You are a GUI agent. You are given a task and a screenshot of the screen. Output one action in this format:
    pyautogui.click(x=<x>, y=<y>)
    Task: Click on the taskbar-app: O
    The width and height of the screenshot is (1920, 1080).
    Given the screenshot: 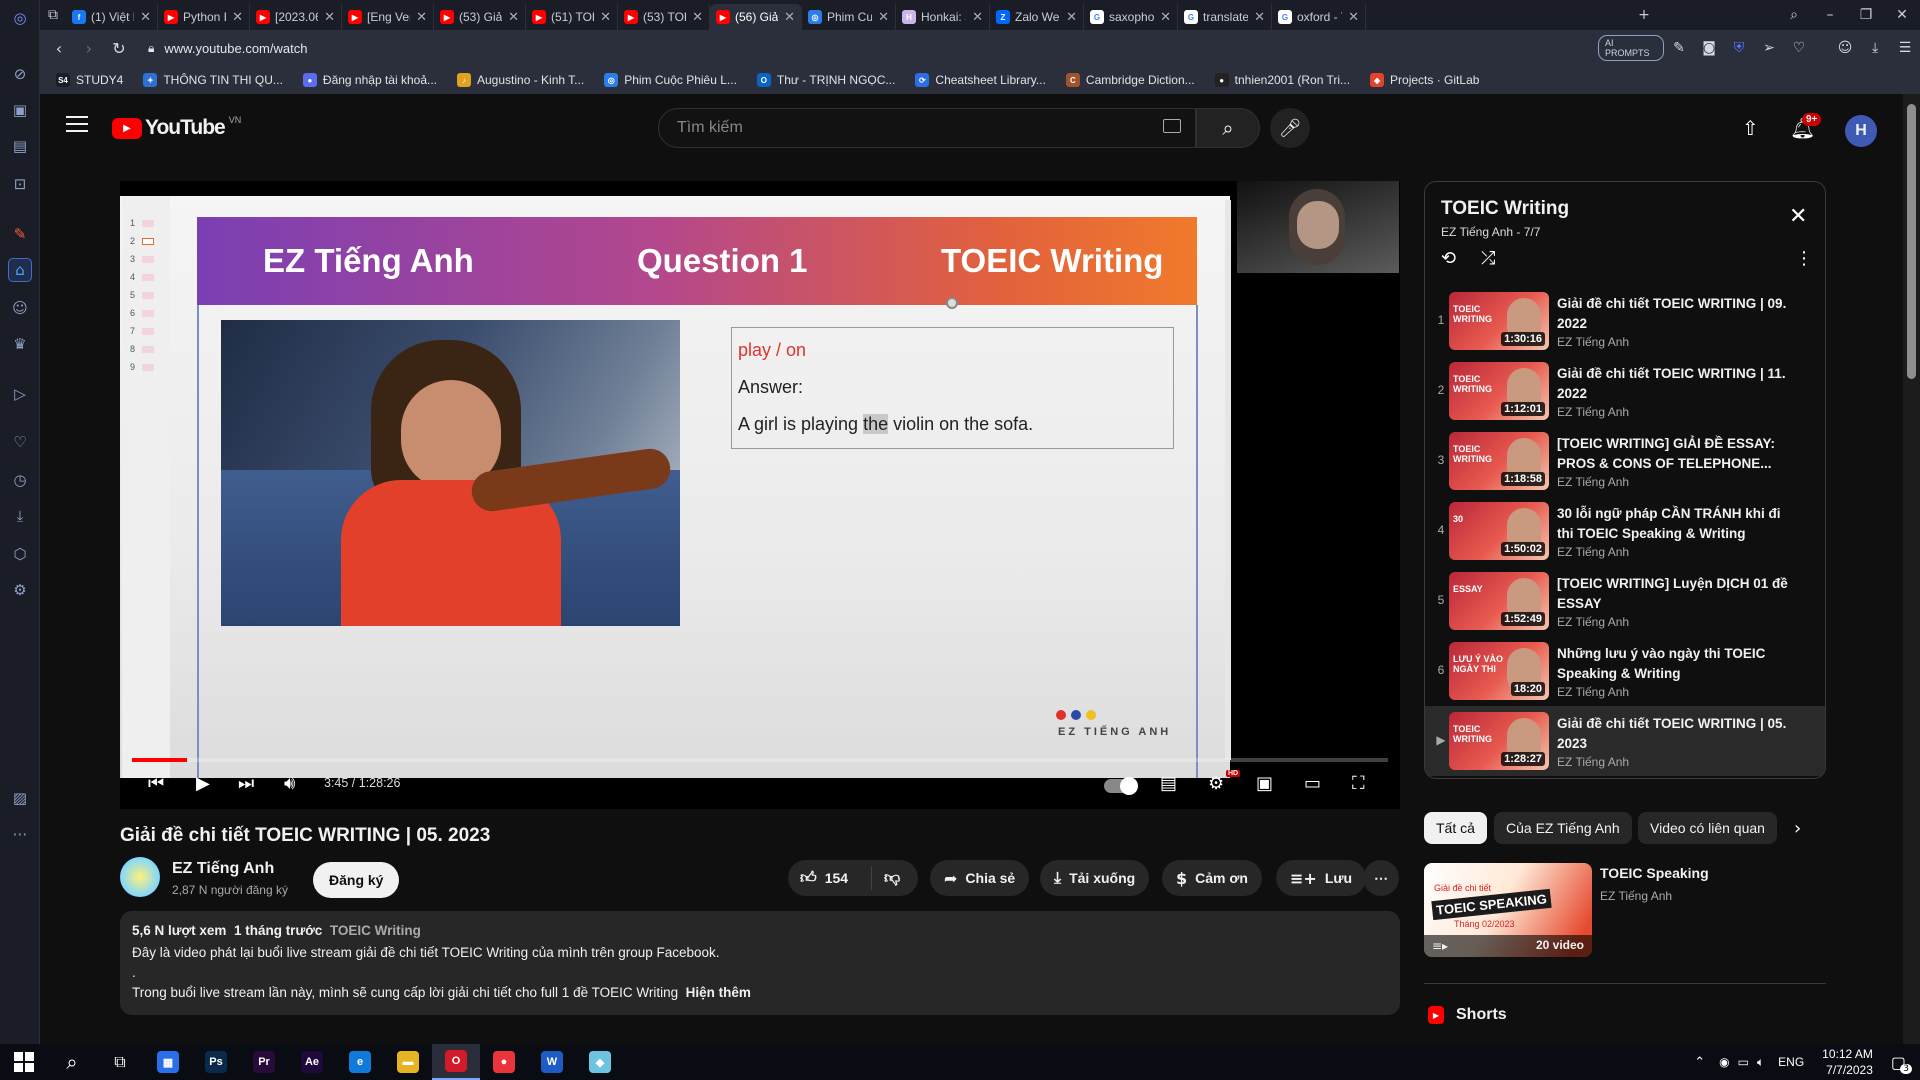 What is the action you would take?
    pyautogui.click(x=456, y=1062)
    